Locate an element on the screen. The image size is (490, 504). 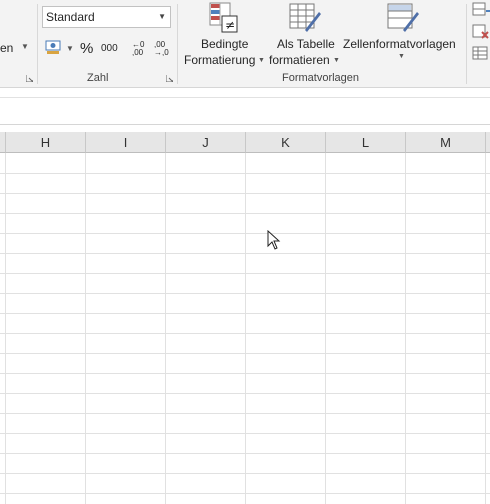
alignment-dialog-launcher-icon is located at coordinates (29, 78).